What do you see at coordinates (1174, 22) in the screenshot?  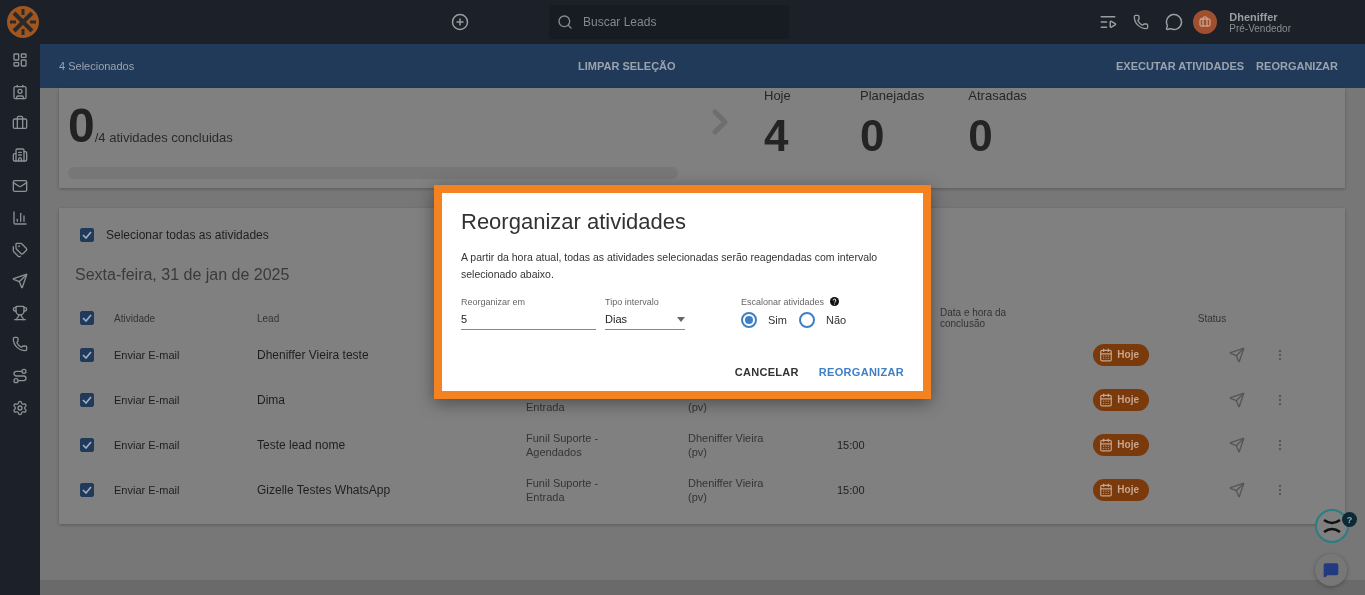 I see `chat-bubble-icon` at bounding box center [1174, 22].